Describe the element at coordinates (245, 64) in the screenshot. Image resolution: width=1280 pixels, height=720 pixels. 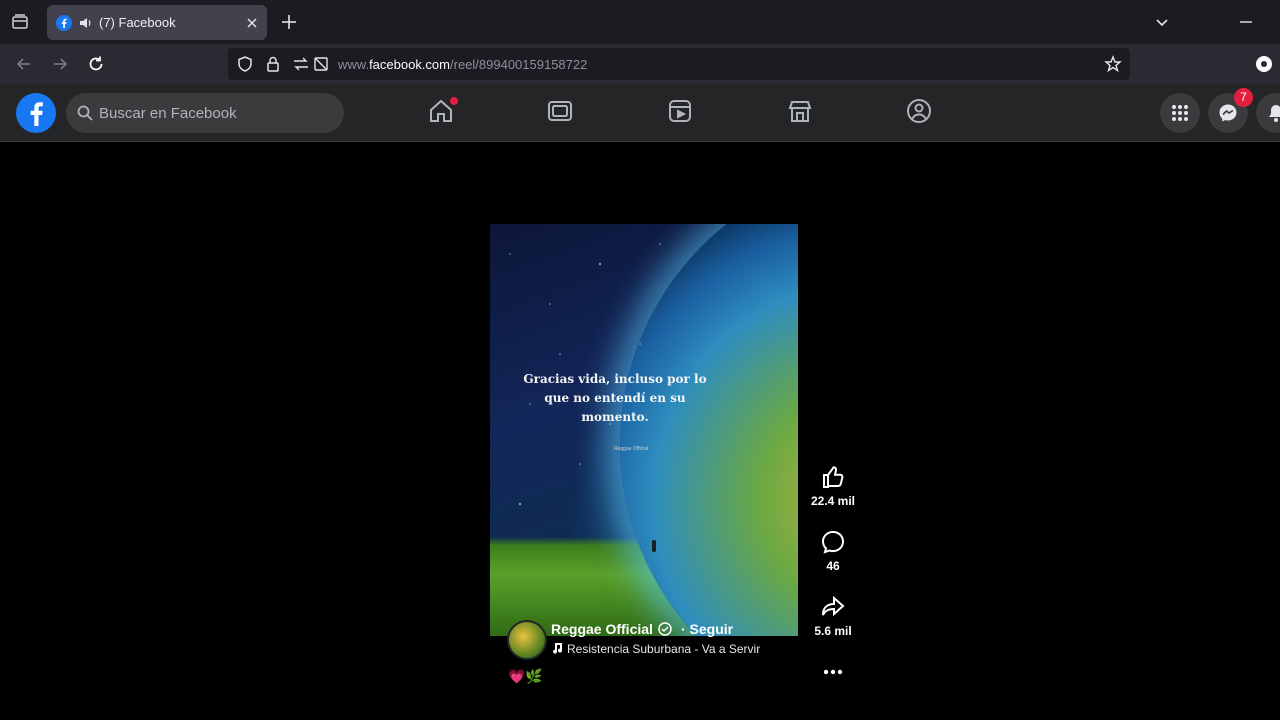
I see `shield-icon` at that location.